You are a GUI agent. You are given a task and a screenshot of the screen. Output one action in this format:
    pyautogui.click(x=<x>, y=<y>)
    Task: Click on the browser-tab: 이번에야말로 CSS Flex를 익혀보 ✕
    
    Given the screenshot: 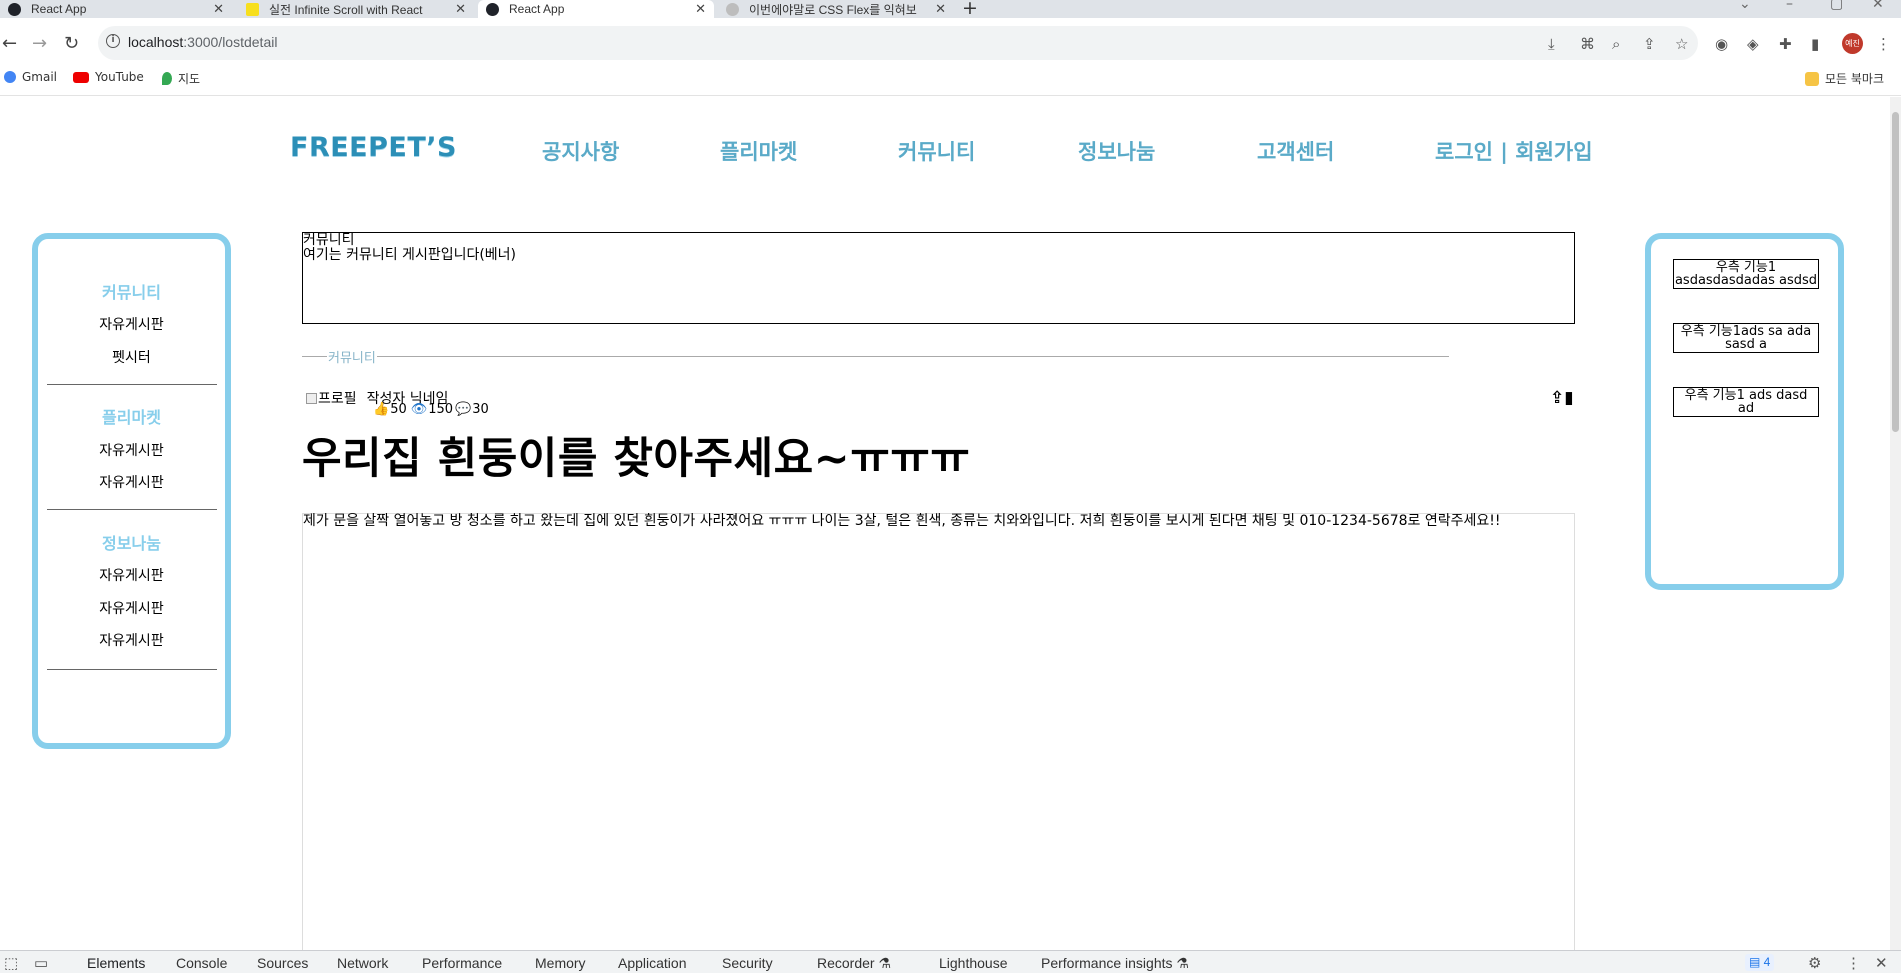 What is the action you would take?
    pyautogui.click(x=836, y=9)
    